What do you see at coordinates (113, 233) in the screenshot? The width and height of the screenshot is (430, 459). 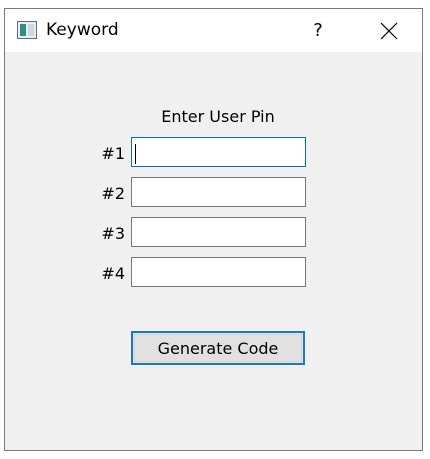 I see `pin-label-3: #3` at bounding box center [113, 233].